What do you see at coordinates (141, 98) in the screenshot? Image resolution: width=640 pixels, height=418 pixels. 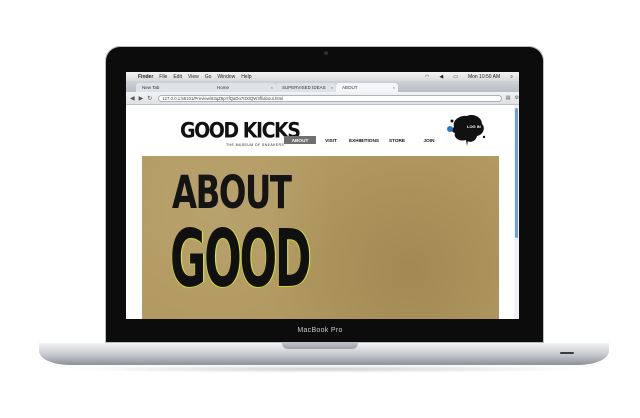 I see `forward-icon: ▶` at bounding box center [141, 98].